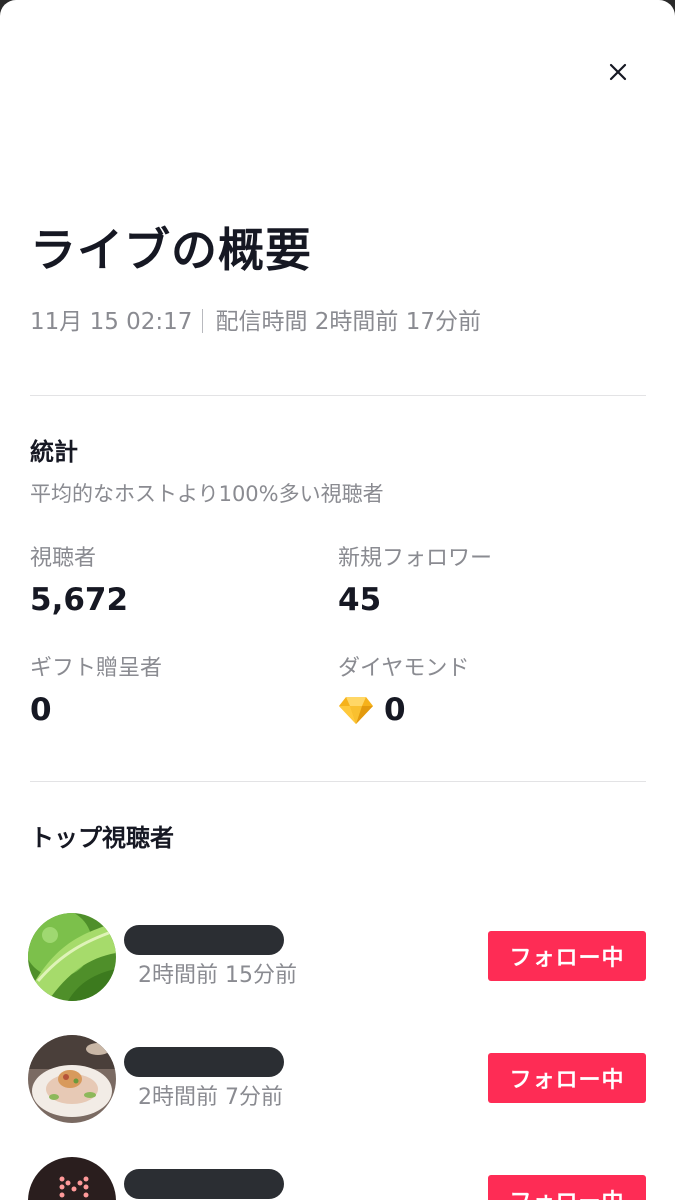 The height and width of the screenshot is (1200, 675). I want to click on stat-new-followers: 新規フォロワー 45, so click(488, 582).